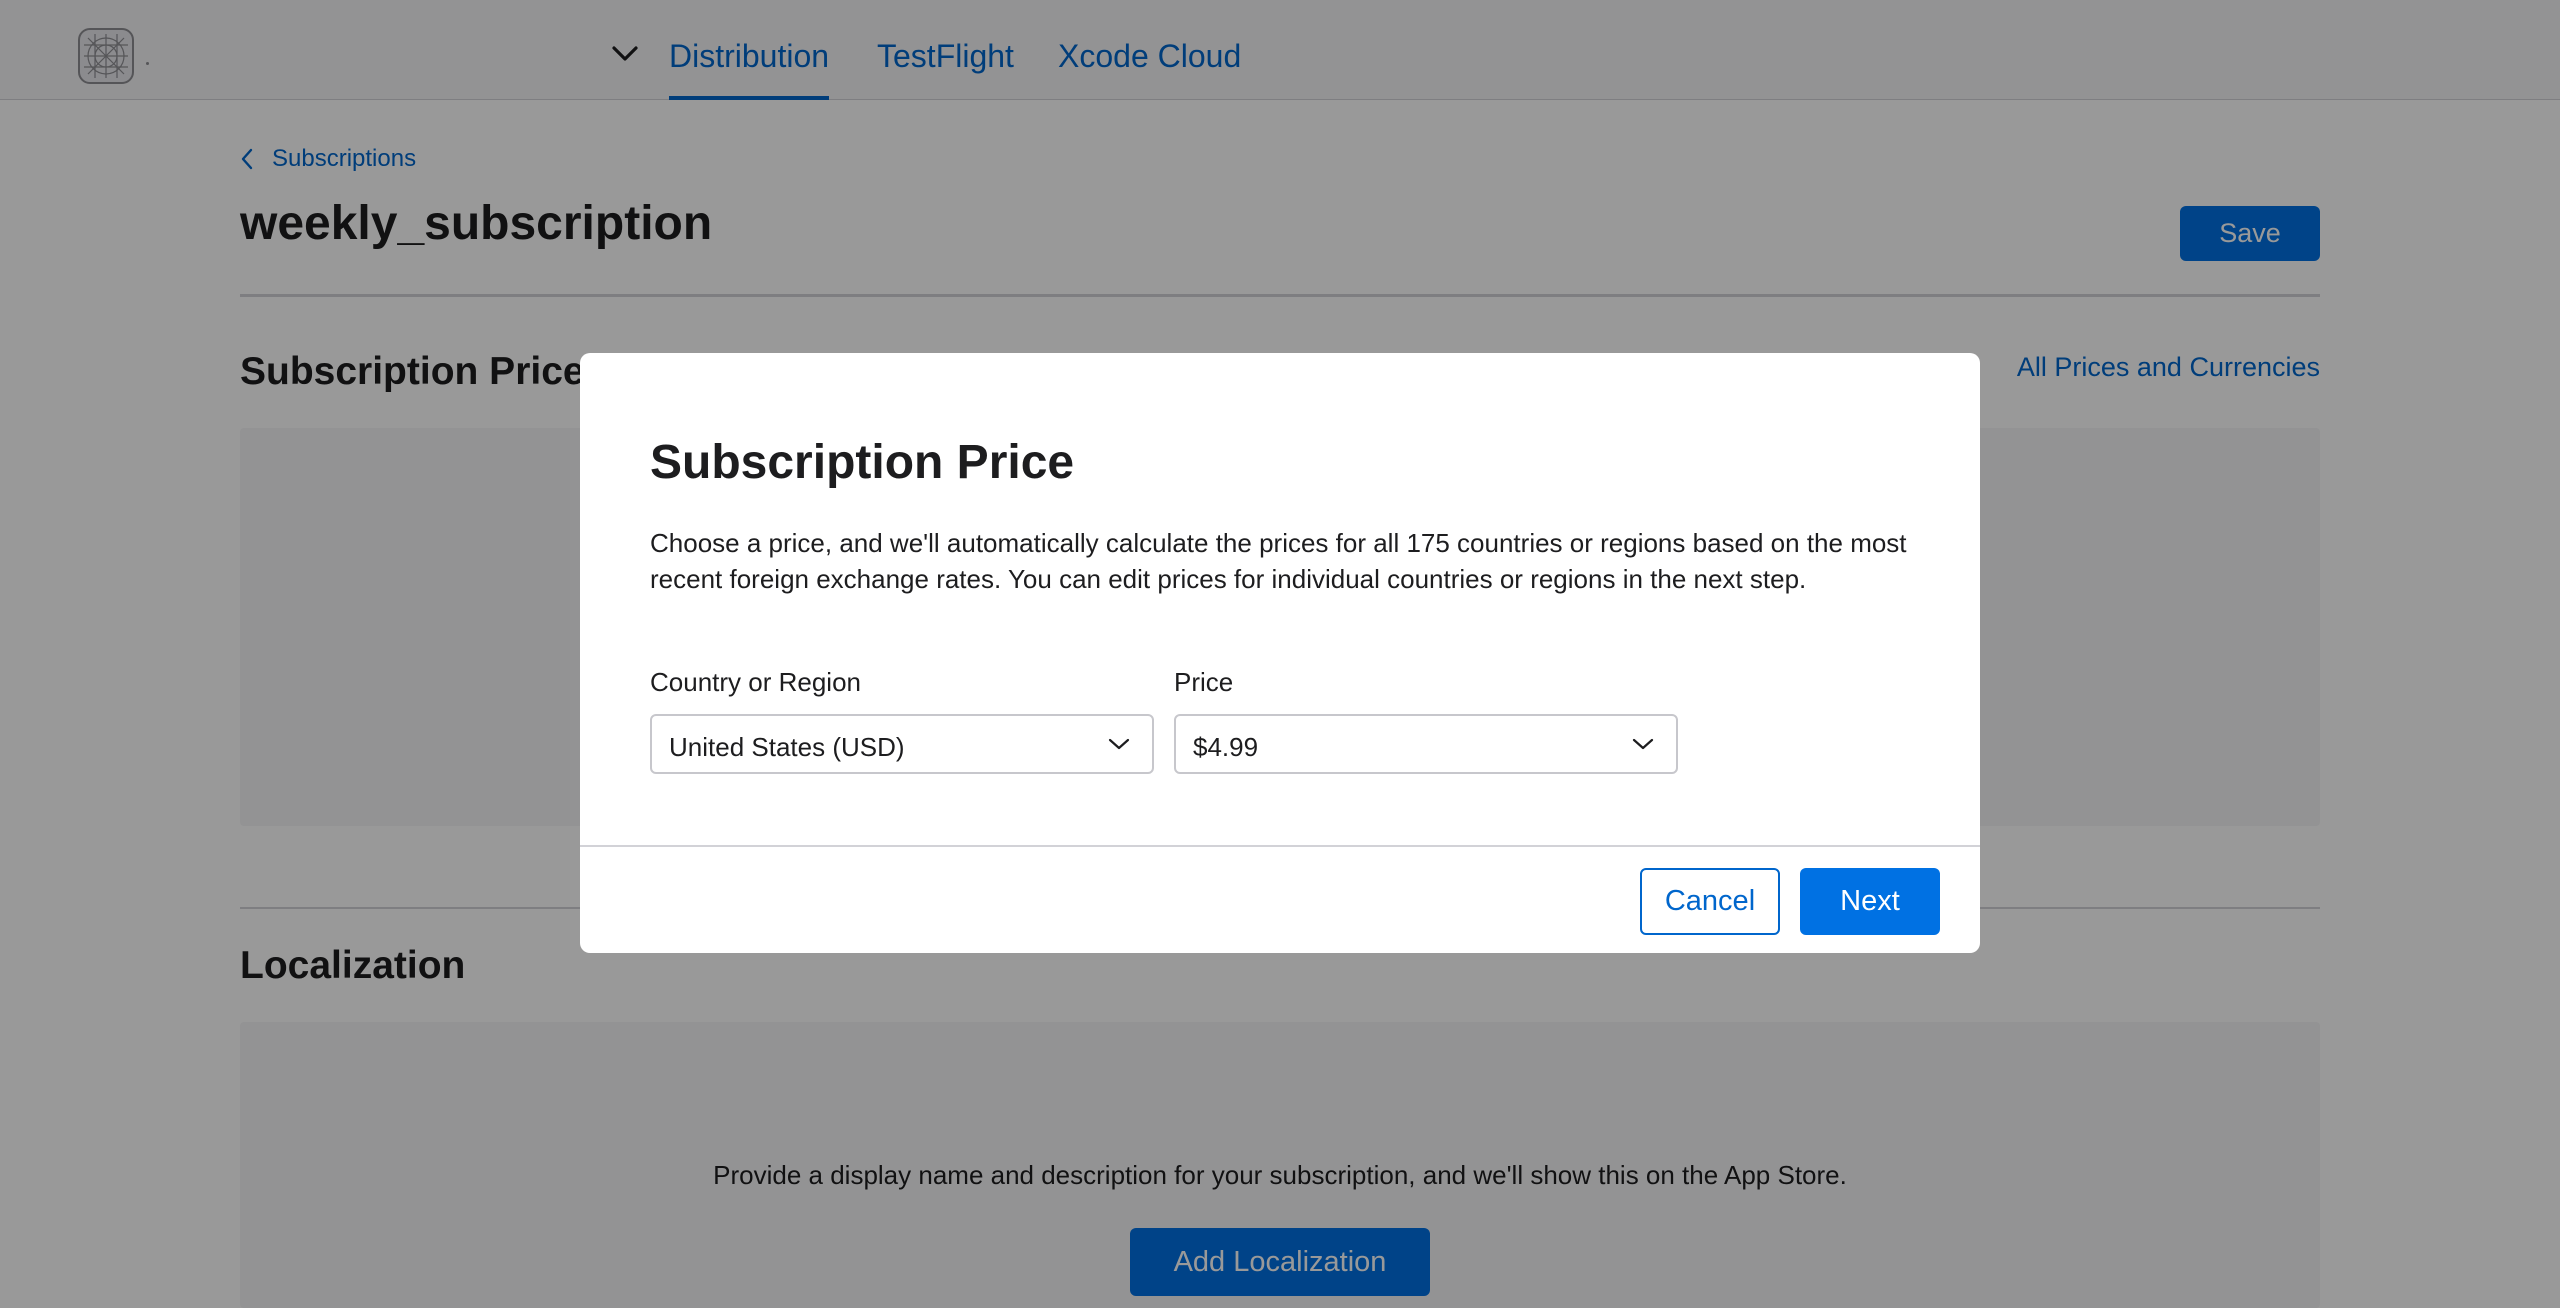 The height and width of the screenshot is (1308, 2560). I want to click on modal-title: Subscription Price, so click(862, 462).